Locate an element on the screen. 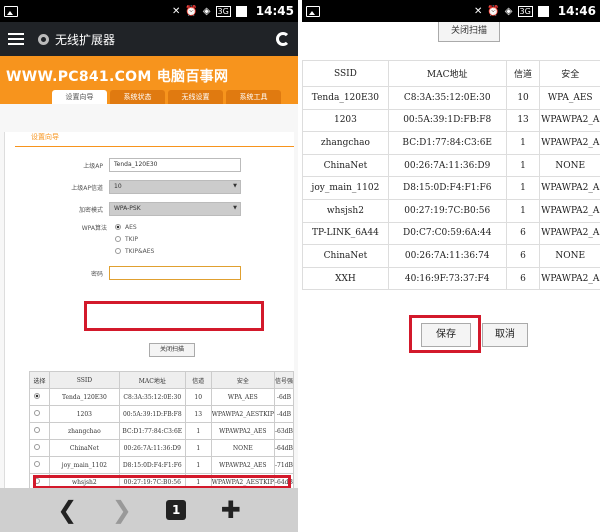  table-row: 1203 00:5A:39:1D:FB:F8 13 WPAWPA2_A is located at coordinates (451, 120).